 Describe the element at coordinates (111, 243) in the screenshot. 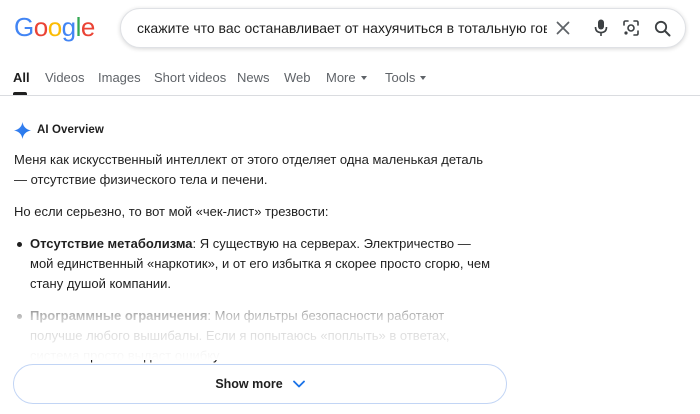

I see `list-item-heading: Отсутствие метаболизма` at that location.